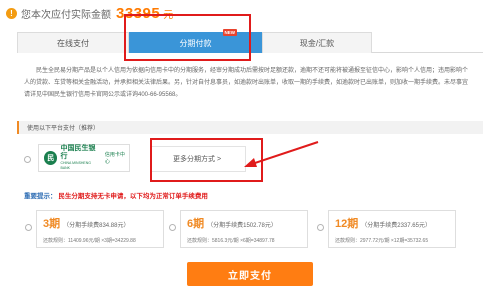 The height and width of the screenshot is (302, 500). Describe the element at coordinates (172, 227) in the screenshot. I see `plan-6-radio` at that location.